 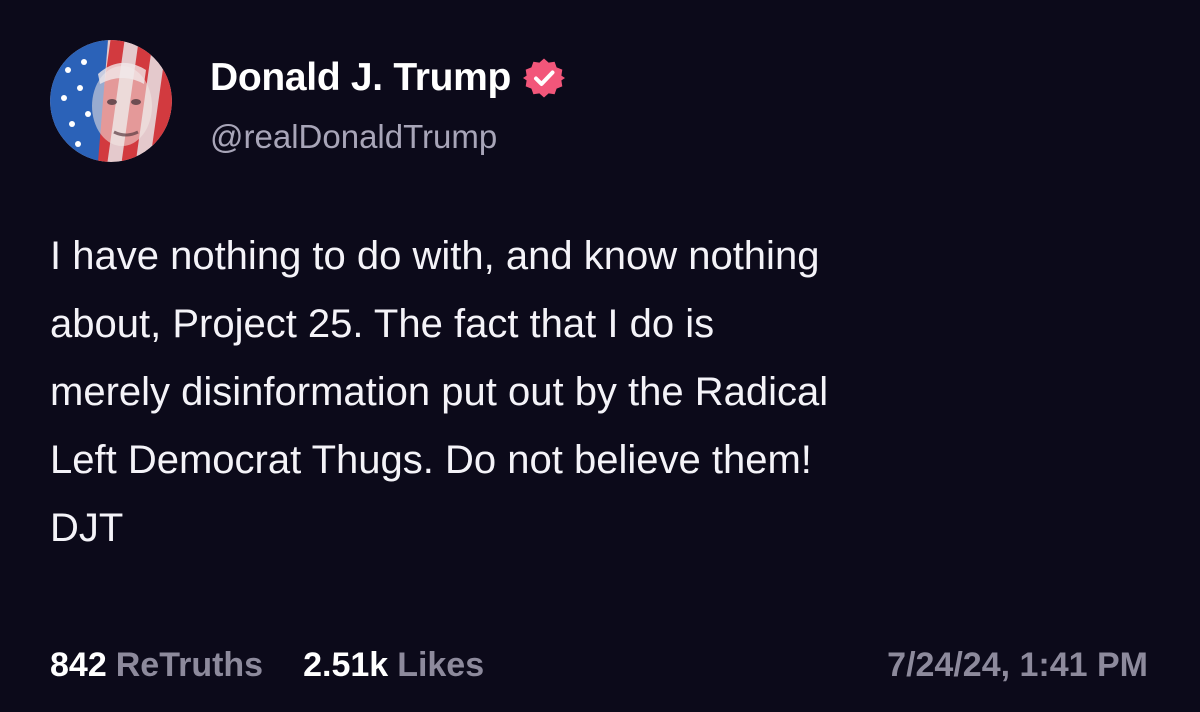 What do you see at coordinates (346, 665) in the screenshot?
I see `likes-count: 2.51k` at bounding box center [346, 665].